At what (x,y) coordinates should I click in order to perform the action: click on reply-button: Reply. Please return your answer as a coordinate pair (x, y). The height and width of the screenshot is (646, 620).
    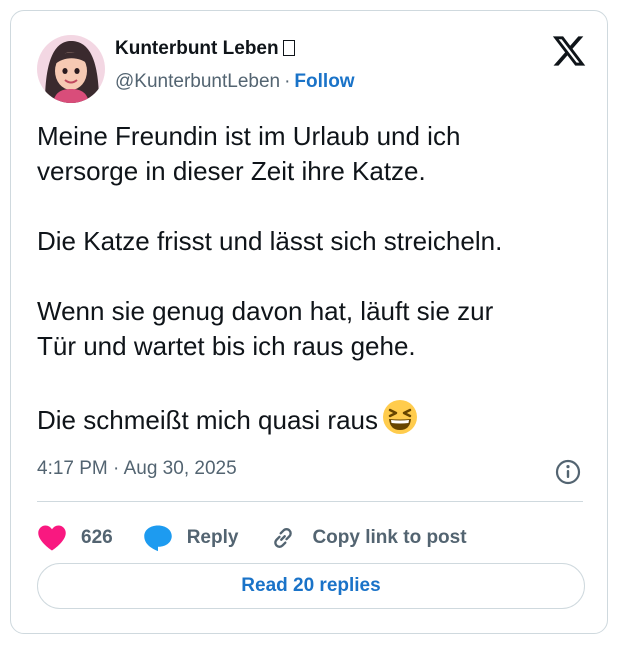
    Looking at the image, I should click on (191, 538).